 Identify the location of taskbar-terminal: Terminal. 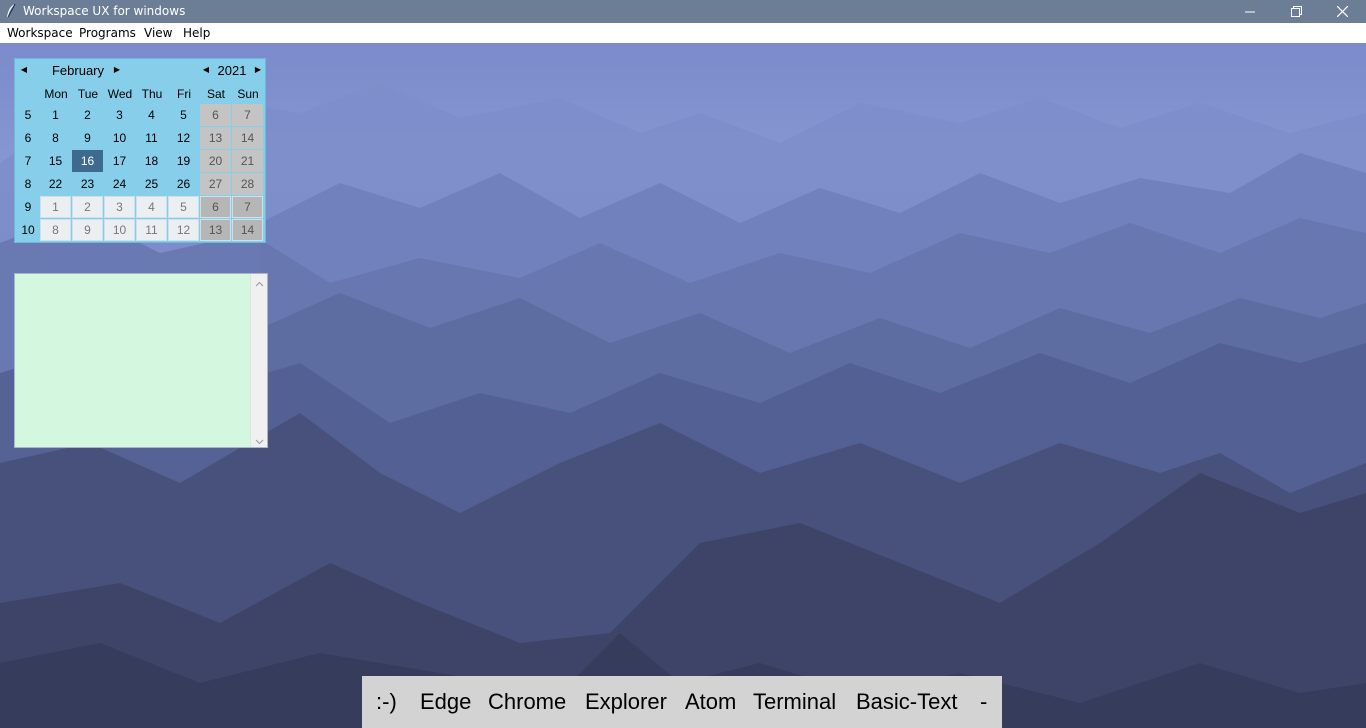
(794, 702).